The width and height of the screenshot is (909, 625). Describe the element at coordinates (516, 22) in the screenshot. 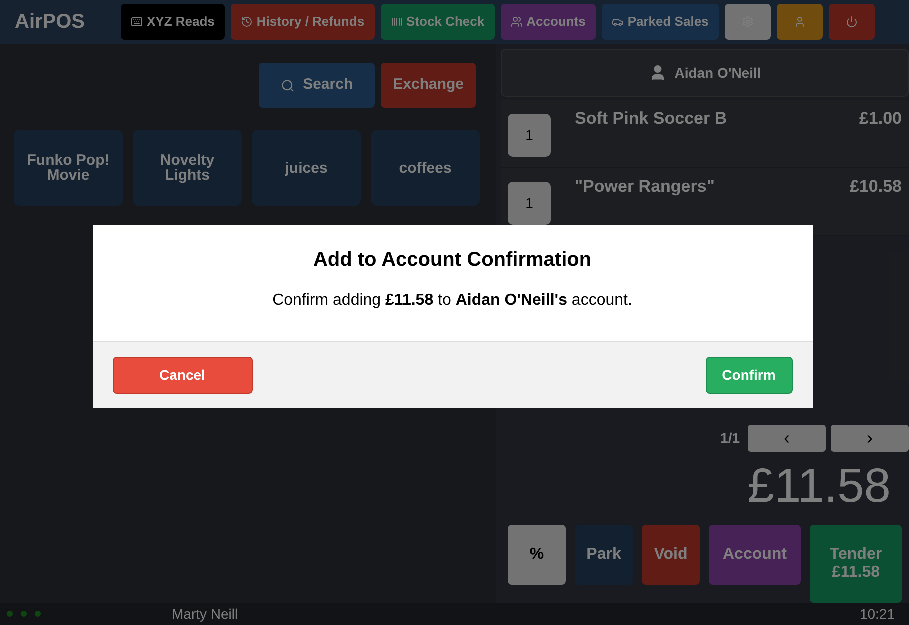

I see `users-icon` at that location.